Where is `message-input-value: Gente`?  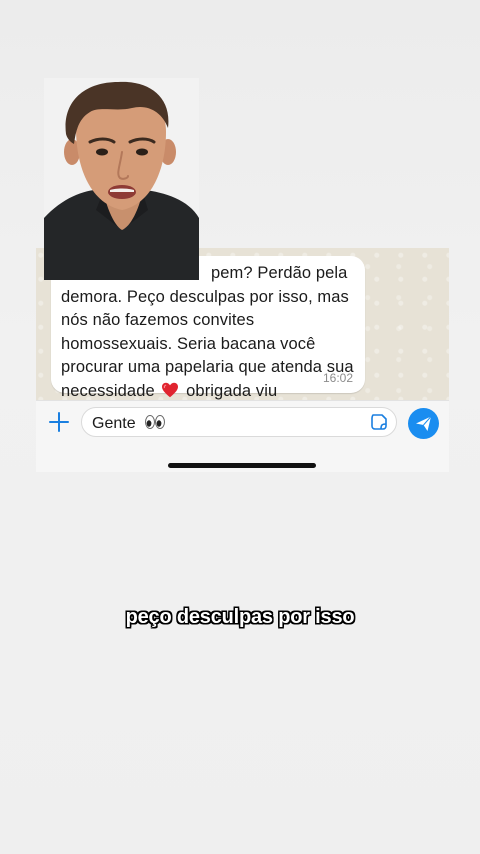
message-input-value: Gente is located at coordinates (129, 423).